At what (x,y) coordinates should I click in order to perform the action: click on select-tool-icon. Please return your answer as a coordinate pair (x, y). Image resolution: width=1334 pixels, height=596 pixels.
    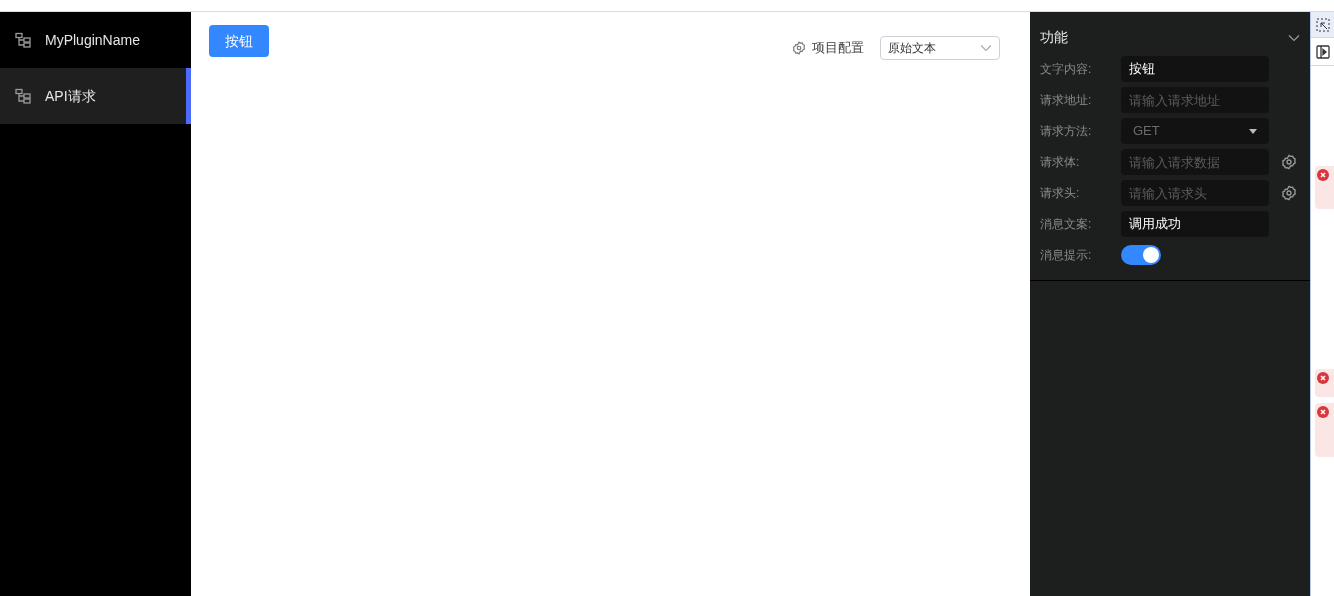
    Looking at the image, I should click on (1322, 24).